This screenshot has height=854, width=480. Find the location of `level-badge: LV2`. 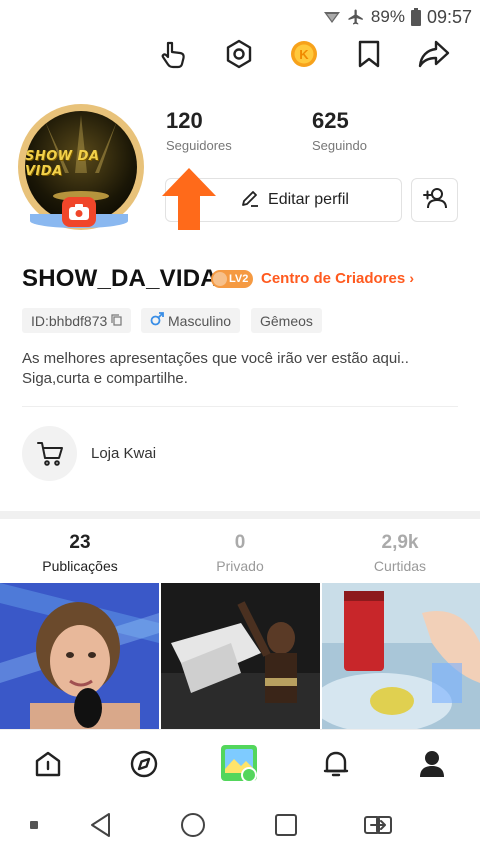

level-badge: LV2 is located at coordinates (232, 279).